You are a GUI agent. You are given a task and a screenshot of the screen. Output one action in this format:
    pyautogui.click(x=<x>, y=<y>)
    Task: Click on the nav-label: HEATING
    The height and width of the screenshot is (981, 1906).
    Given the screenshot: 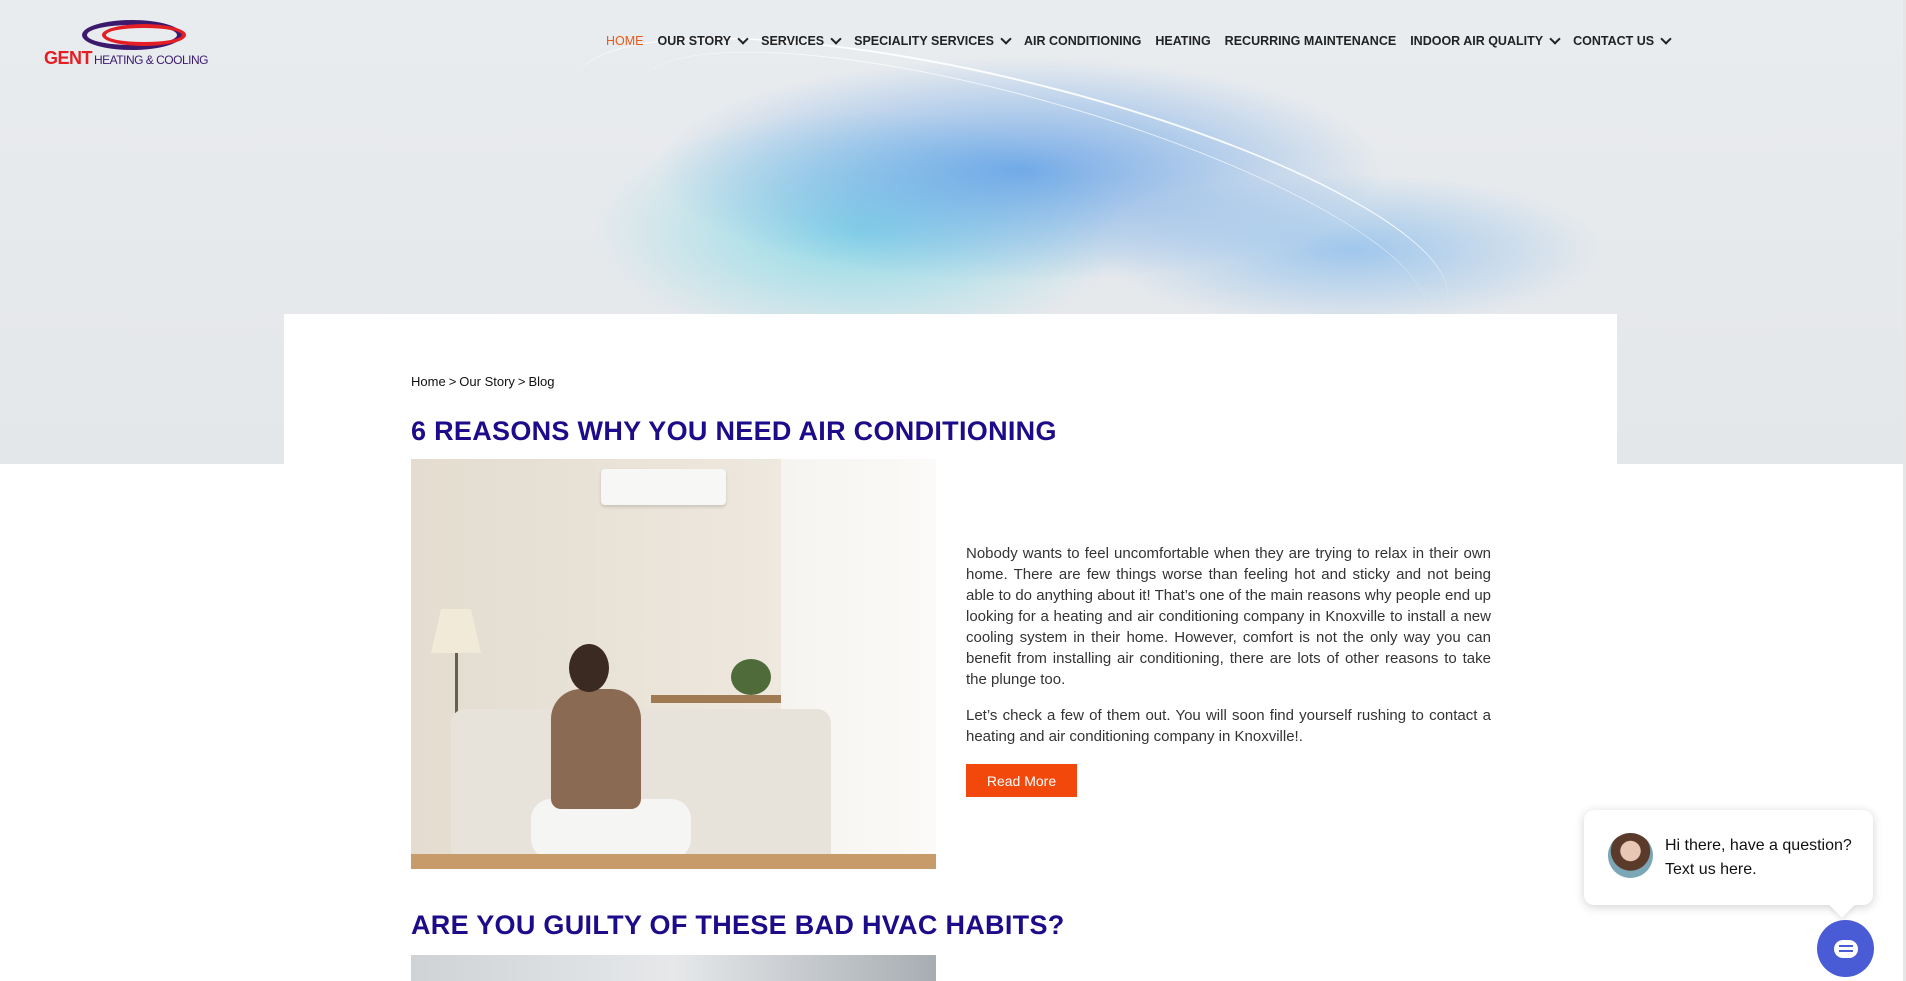 What is the action you would take?
    pyautogui.click(x=1183, y=41)
    